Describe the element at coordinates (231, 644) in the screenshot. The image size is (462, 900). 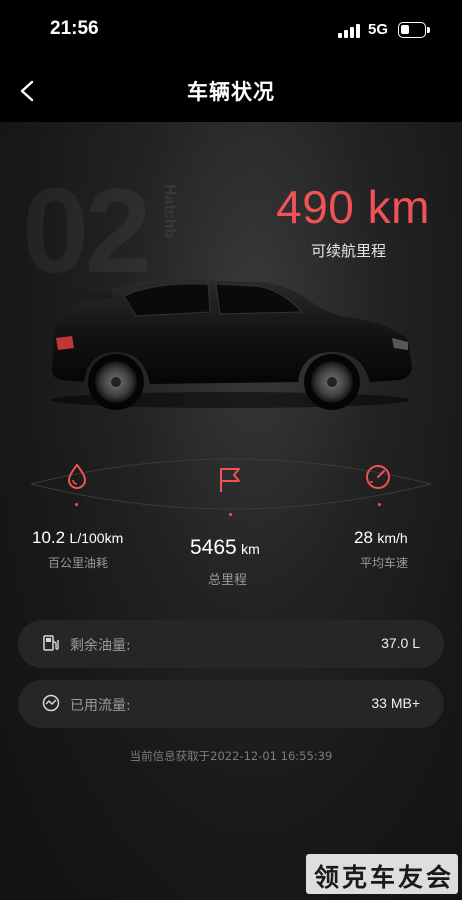
I see `remaining-fuel-card: 剩余油量: 37.0 L` at that location.